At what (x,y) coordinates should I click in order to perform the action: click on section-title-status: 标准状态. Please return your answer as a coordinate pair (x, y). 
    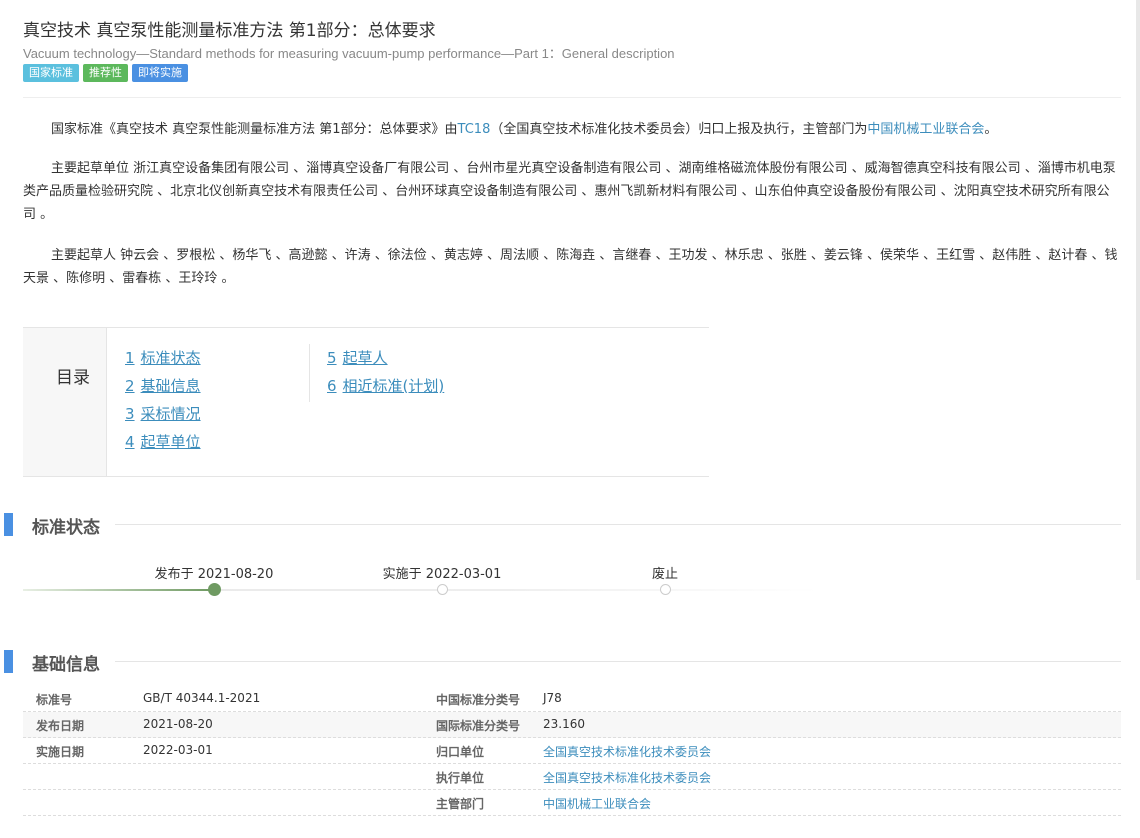
    Looking at the image, I should click on (66, 528).